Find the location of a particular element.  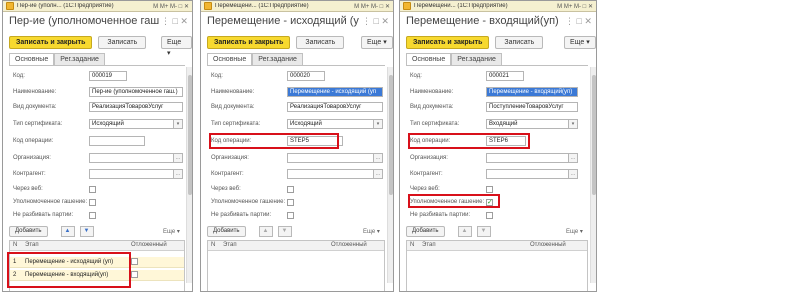

no-split-label: Не разбивать партии: is located at coordinates (440, 215).